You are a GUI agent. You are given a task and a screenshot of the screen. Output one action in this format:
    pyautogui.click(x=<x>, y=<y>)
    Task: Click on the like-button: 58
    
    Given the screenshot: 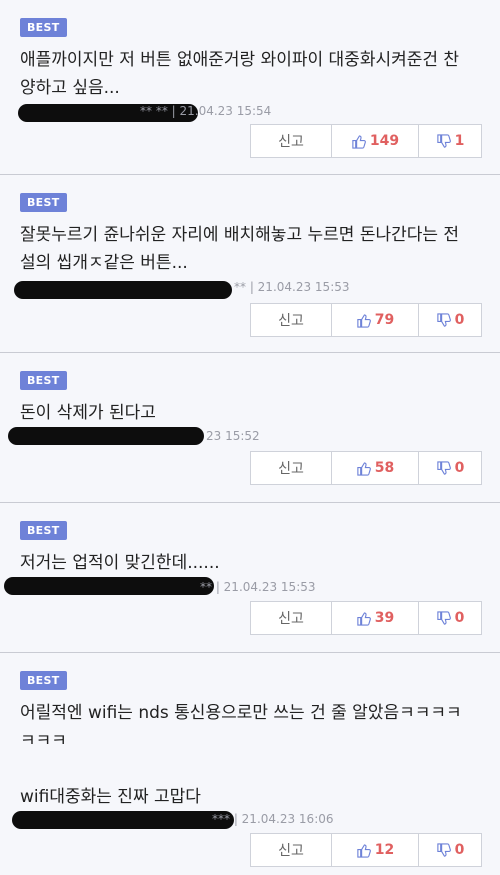 What is the action you would take?
    pyautogui.click(x=375, y=468)
    